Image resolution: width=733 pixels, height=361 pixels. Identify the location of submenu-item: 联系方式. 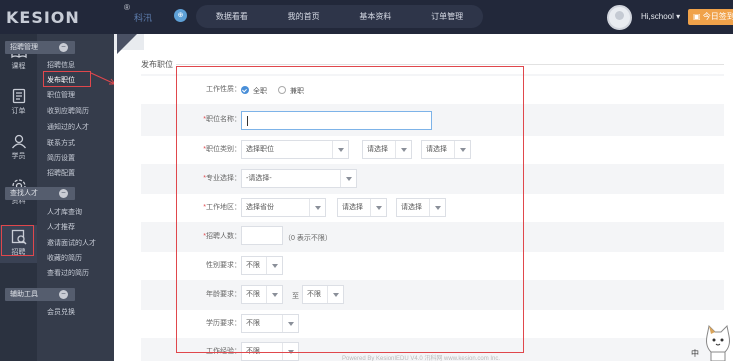
(61, 143).